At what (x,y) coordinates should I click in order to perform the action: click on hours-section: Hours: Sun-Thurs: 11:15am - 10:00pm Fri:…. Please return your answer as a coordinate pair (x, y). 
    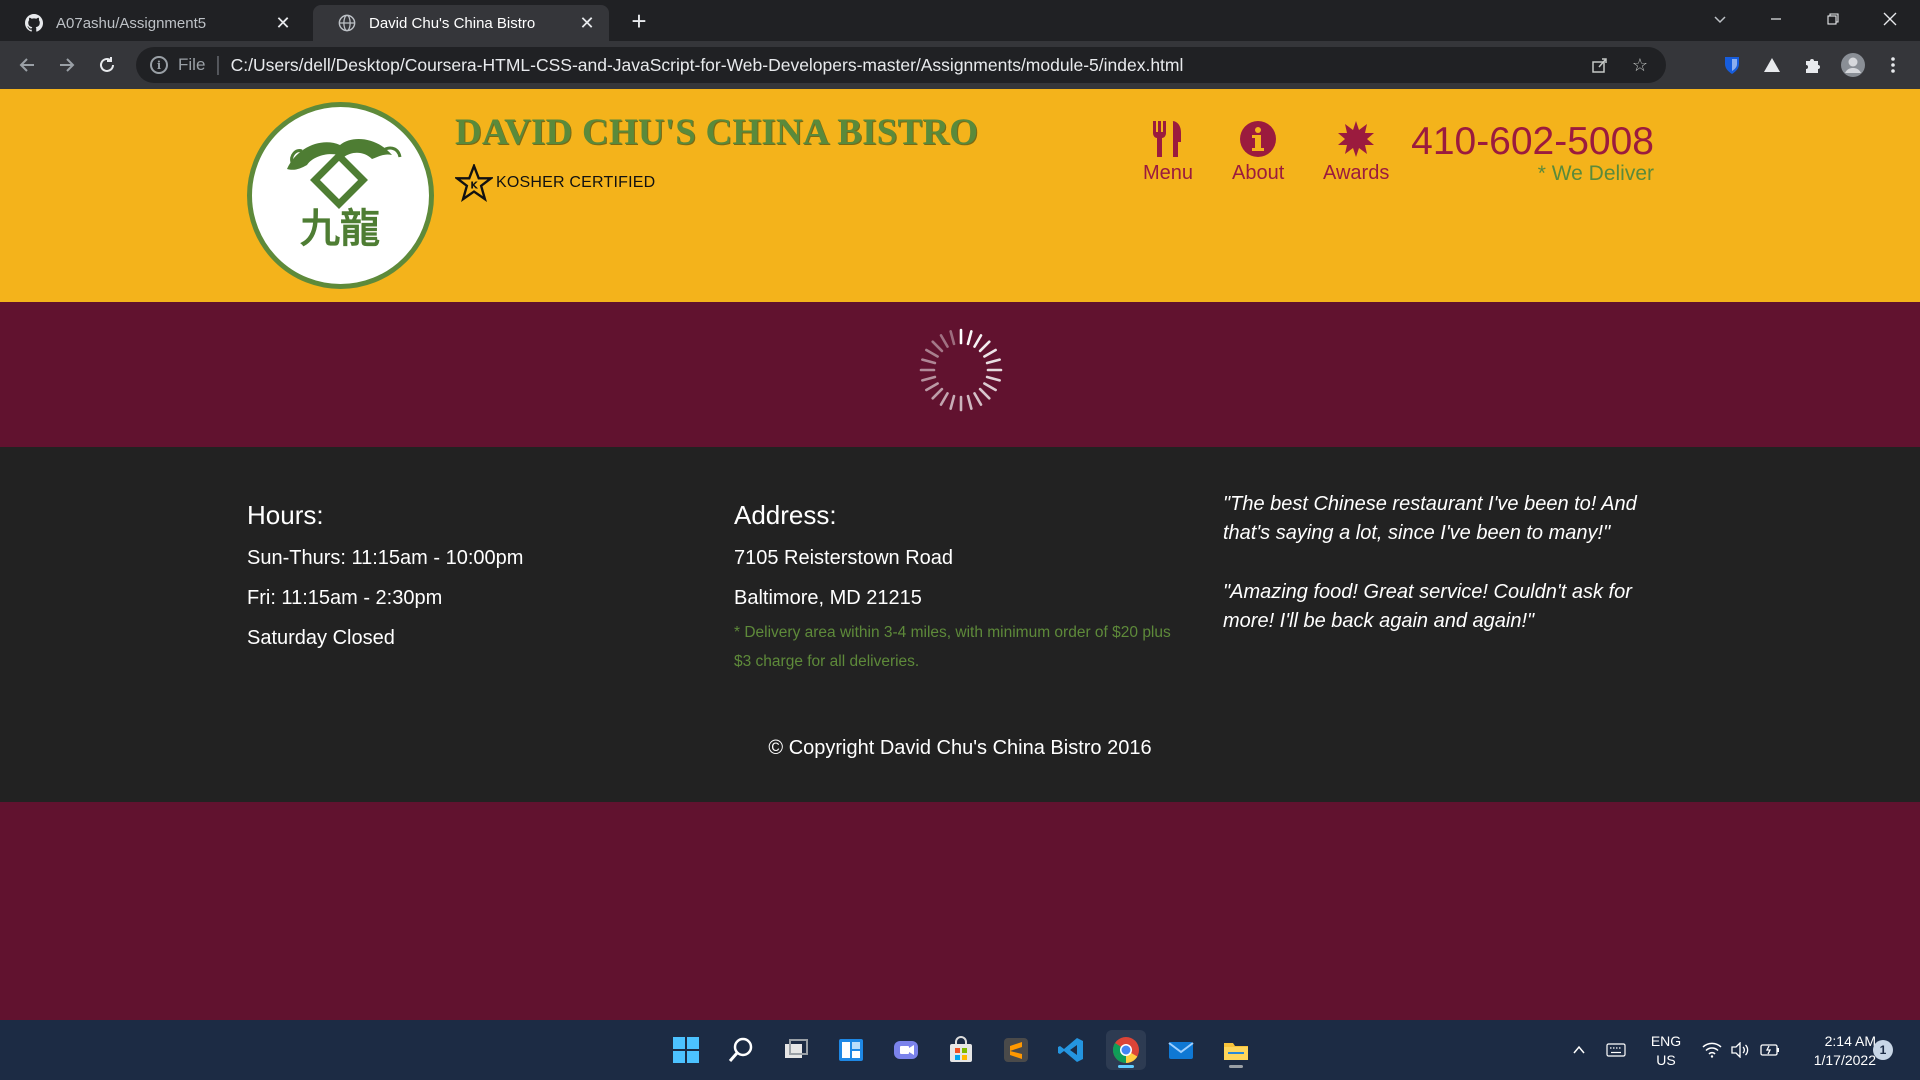
    Looking at the image, I should click on (385, 583).